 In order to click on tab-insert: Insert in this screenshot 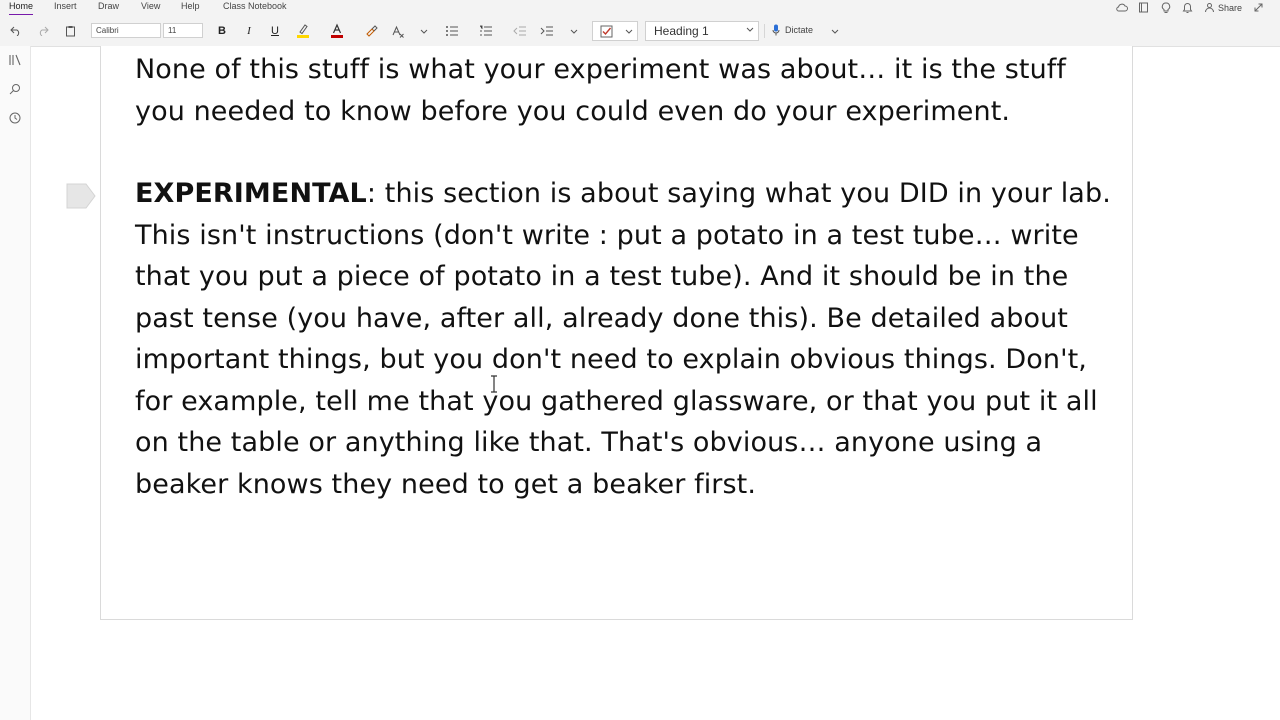, I will do `click(65, 6)`.